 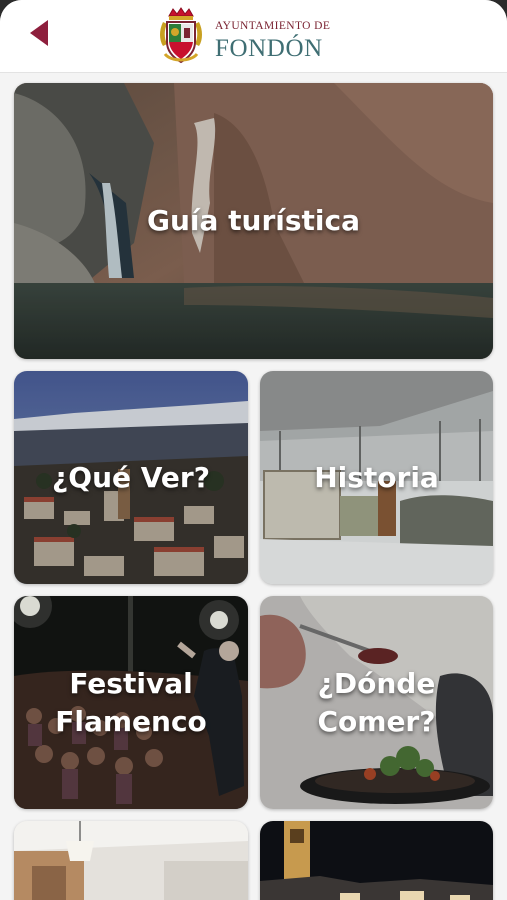 I want to click on chevron-left-icon, so click(x=39, y=33).